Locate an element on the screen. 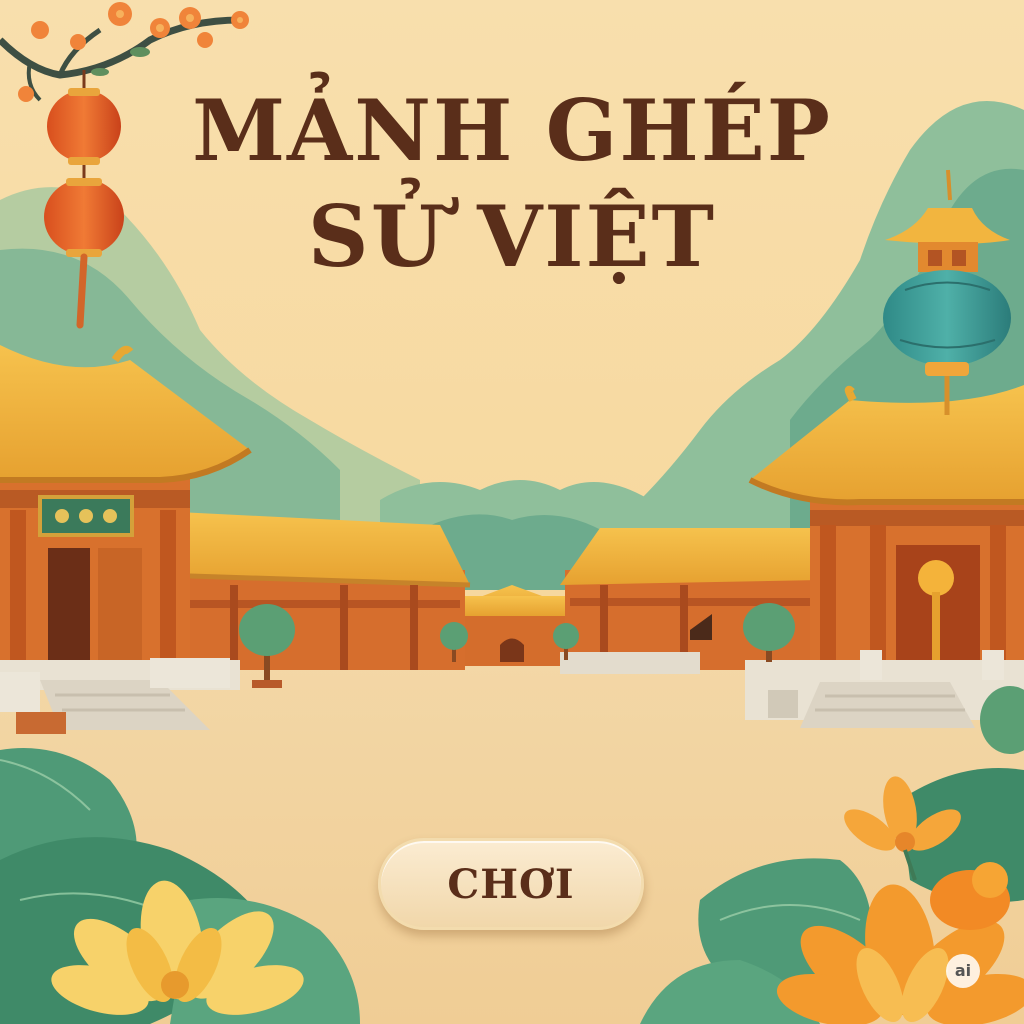 The height and width of the screenshot is (1024, 1024). ai-watermark: ai is located at coordinates (963, 971).